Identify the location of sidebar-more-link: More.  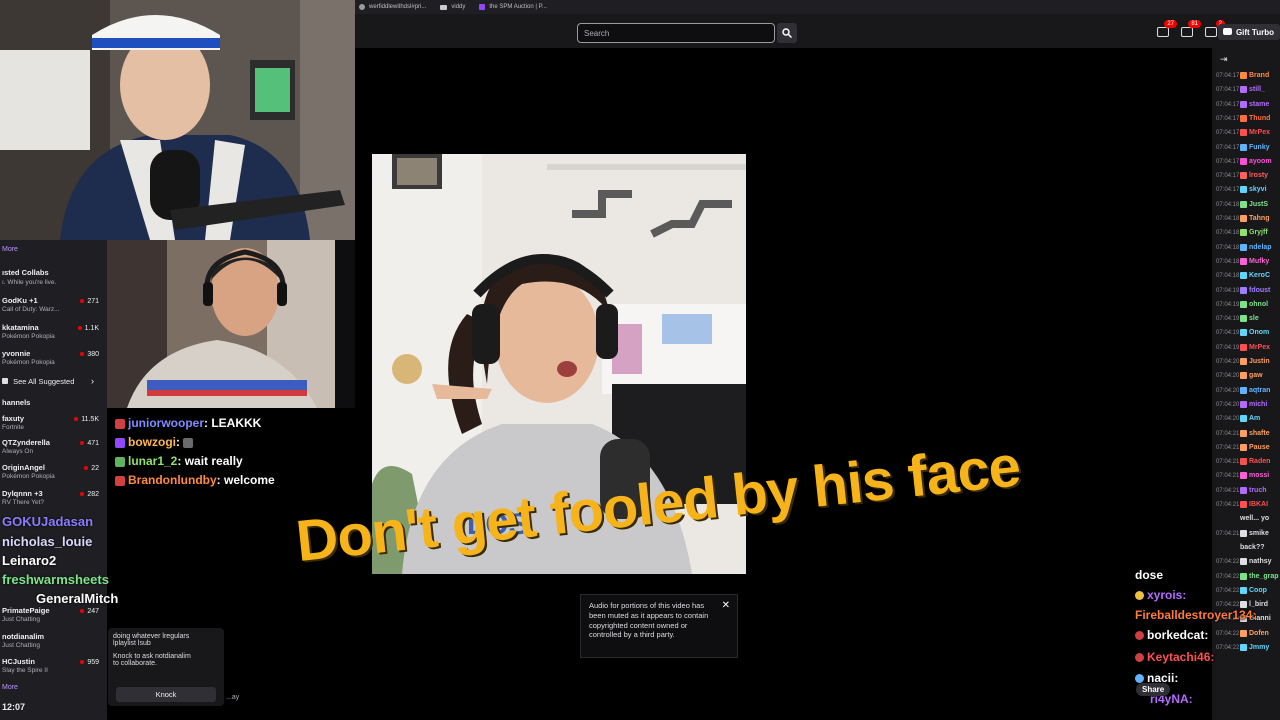
(10, 249).